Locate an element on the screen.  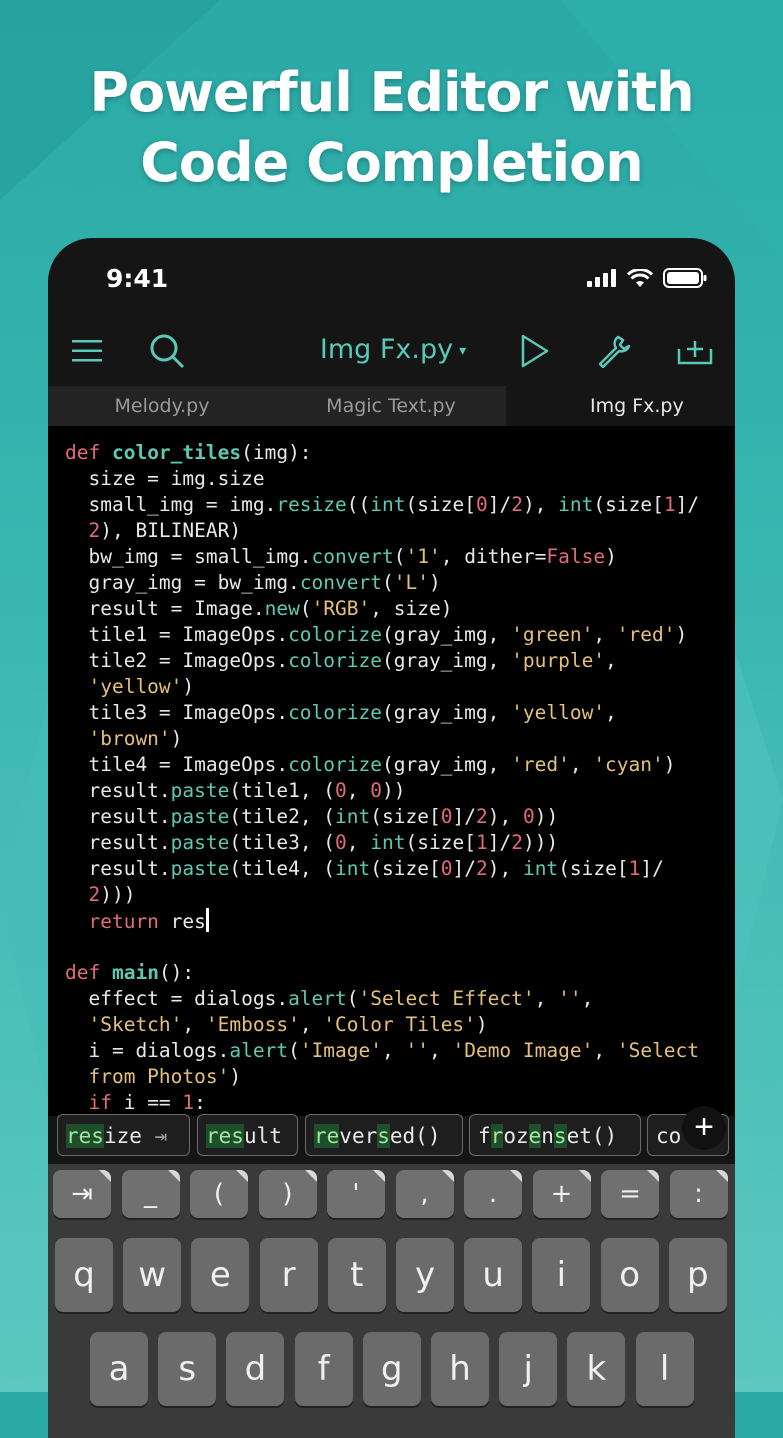
search-icon is located at coordinates (167, 351).